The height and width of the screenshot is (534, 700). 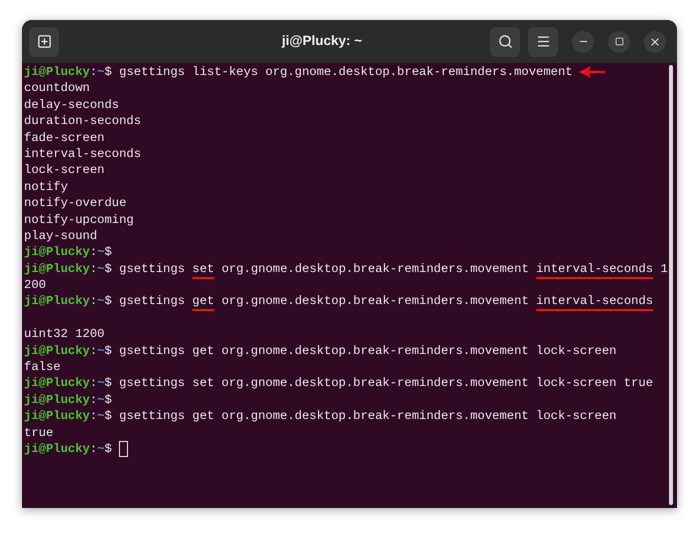 I want to click on new-tab-button, so click(x=44, y=41).